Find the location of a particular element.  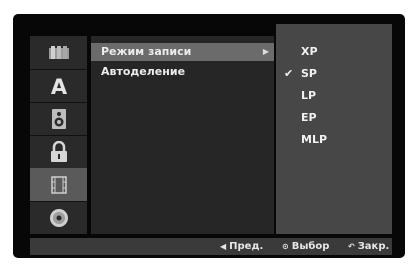

submenu-arrow-icon: ▶ is located at coordinates (265, 51).